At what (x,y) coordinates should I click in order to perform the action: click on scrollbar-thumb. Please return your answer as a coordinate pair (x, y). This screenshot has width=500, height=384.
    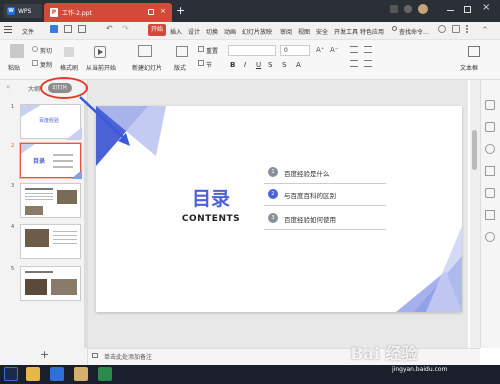
    Looking at the image, I should click on (474, 150).